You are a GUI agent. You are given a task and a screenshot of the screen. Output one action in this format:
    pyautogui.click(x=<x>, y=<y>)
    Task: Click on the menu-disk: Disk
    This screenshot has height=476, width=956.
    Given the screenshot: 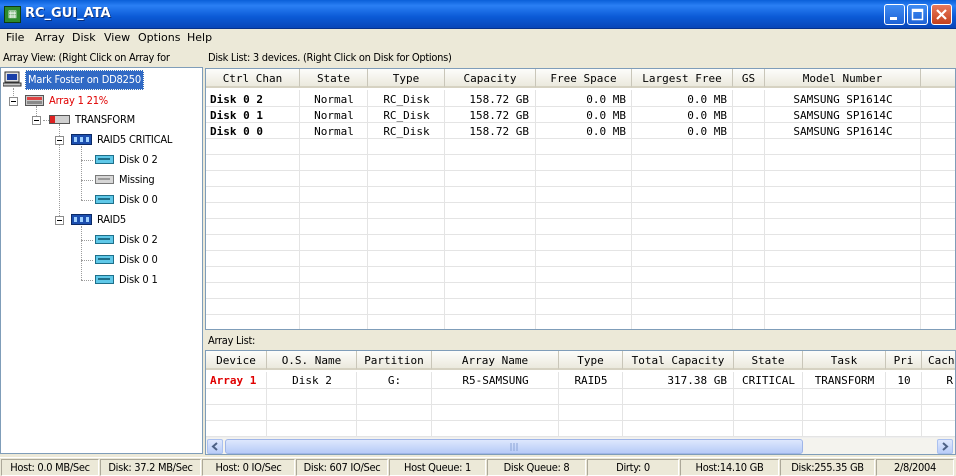 What is the action you would take?
    pyautogui.click(x=84, y=37)
    